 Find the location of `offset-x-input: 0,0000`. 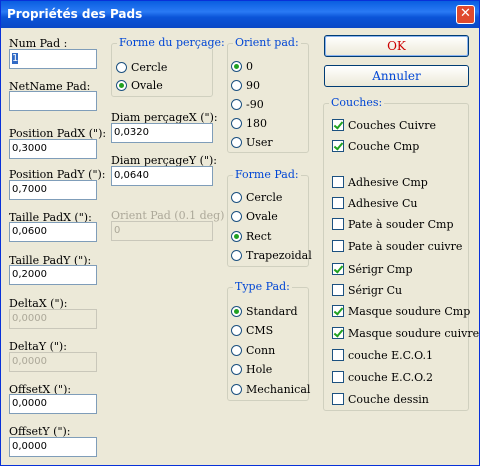

offset-x-input: 0,0000 is located at coordinates (53, 404).